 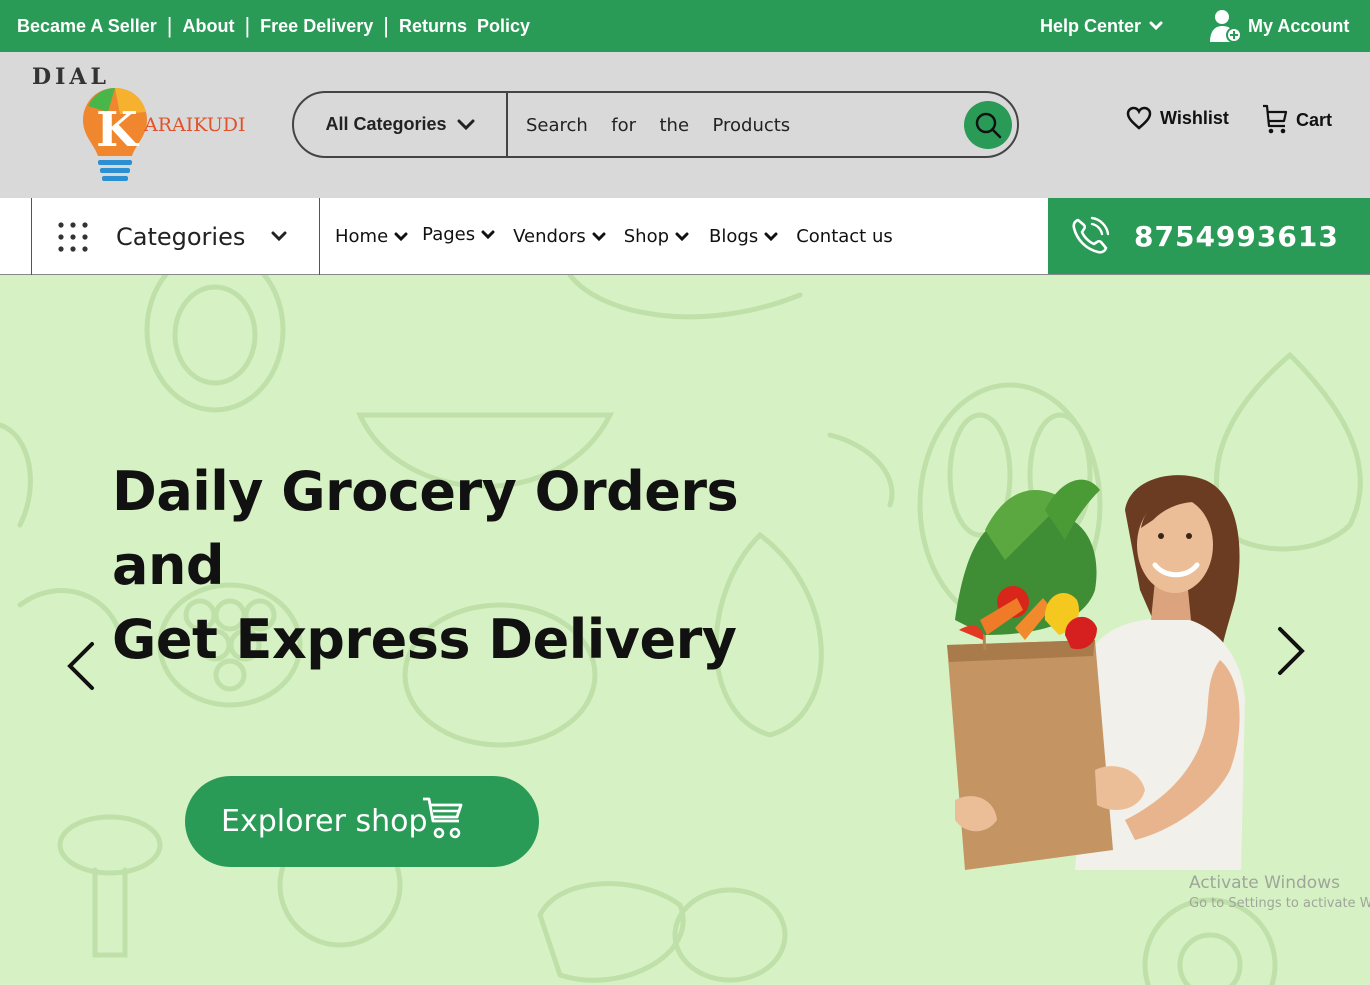 What do you see at coordinates (386, 124) in the screenshot?
I see `all-categories-label: All Categories` at bounding box center [386, 124].